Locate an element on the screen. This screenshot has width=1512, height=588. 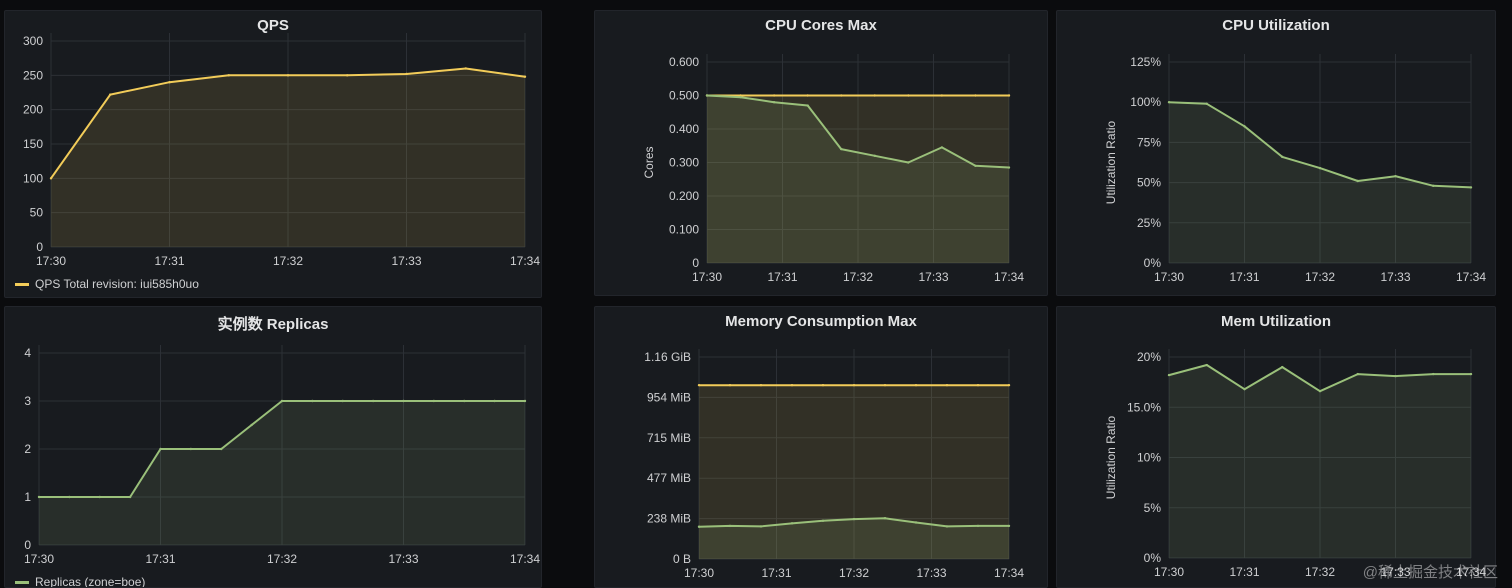
qps-xtick-label: 17:33 is located at coordinates (406, 261).